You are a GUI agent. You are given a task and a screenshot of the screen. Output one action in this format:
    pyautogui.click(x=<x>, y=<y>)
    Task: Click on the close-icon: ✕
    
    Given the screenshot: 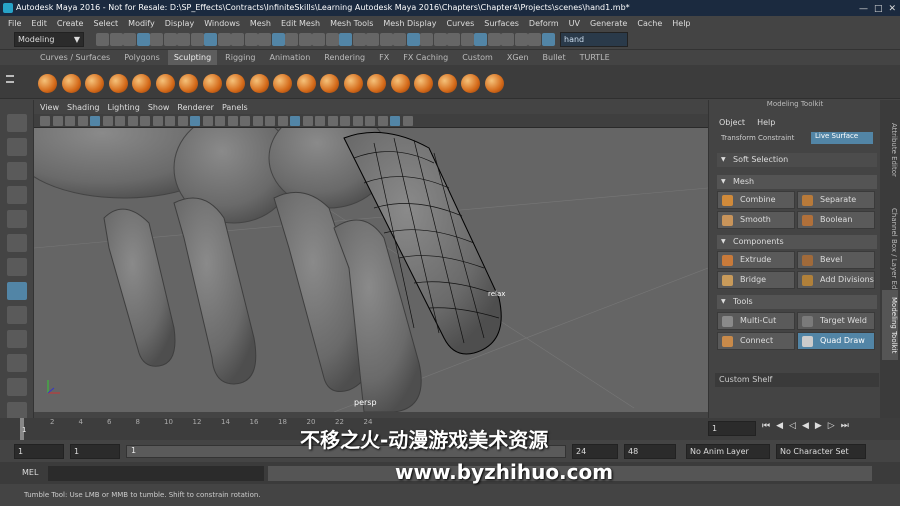 What is the action you would take?
    pyautogui.click(x=892, y=9)
    